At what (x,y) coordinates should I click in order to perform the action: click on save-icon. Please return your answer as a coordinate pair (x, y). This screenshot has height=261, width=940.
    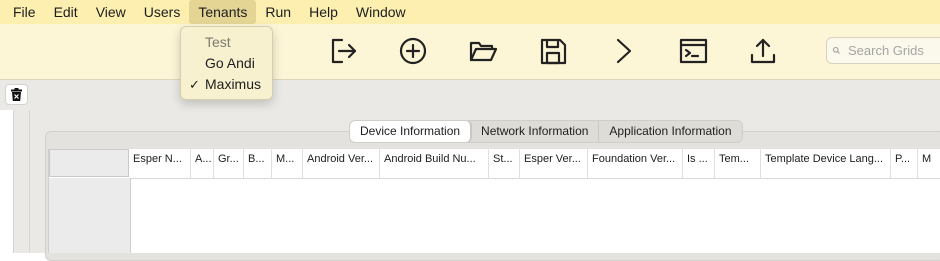
    Looking at the image, I should click on (553, 51).